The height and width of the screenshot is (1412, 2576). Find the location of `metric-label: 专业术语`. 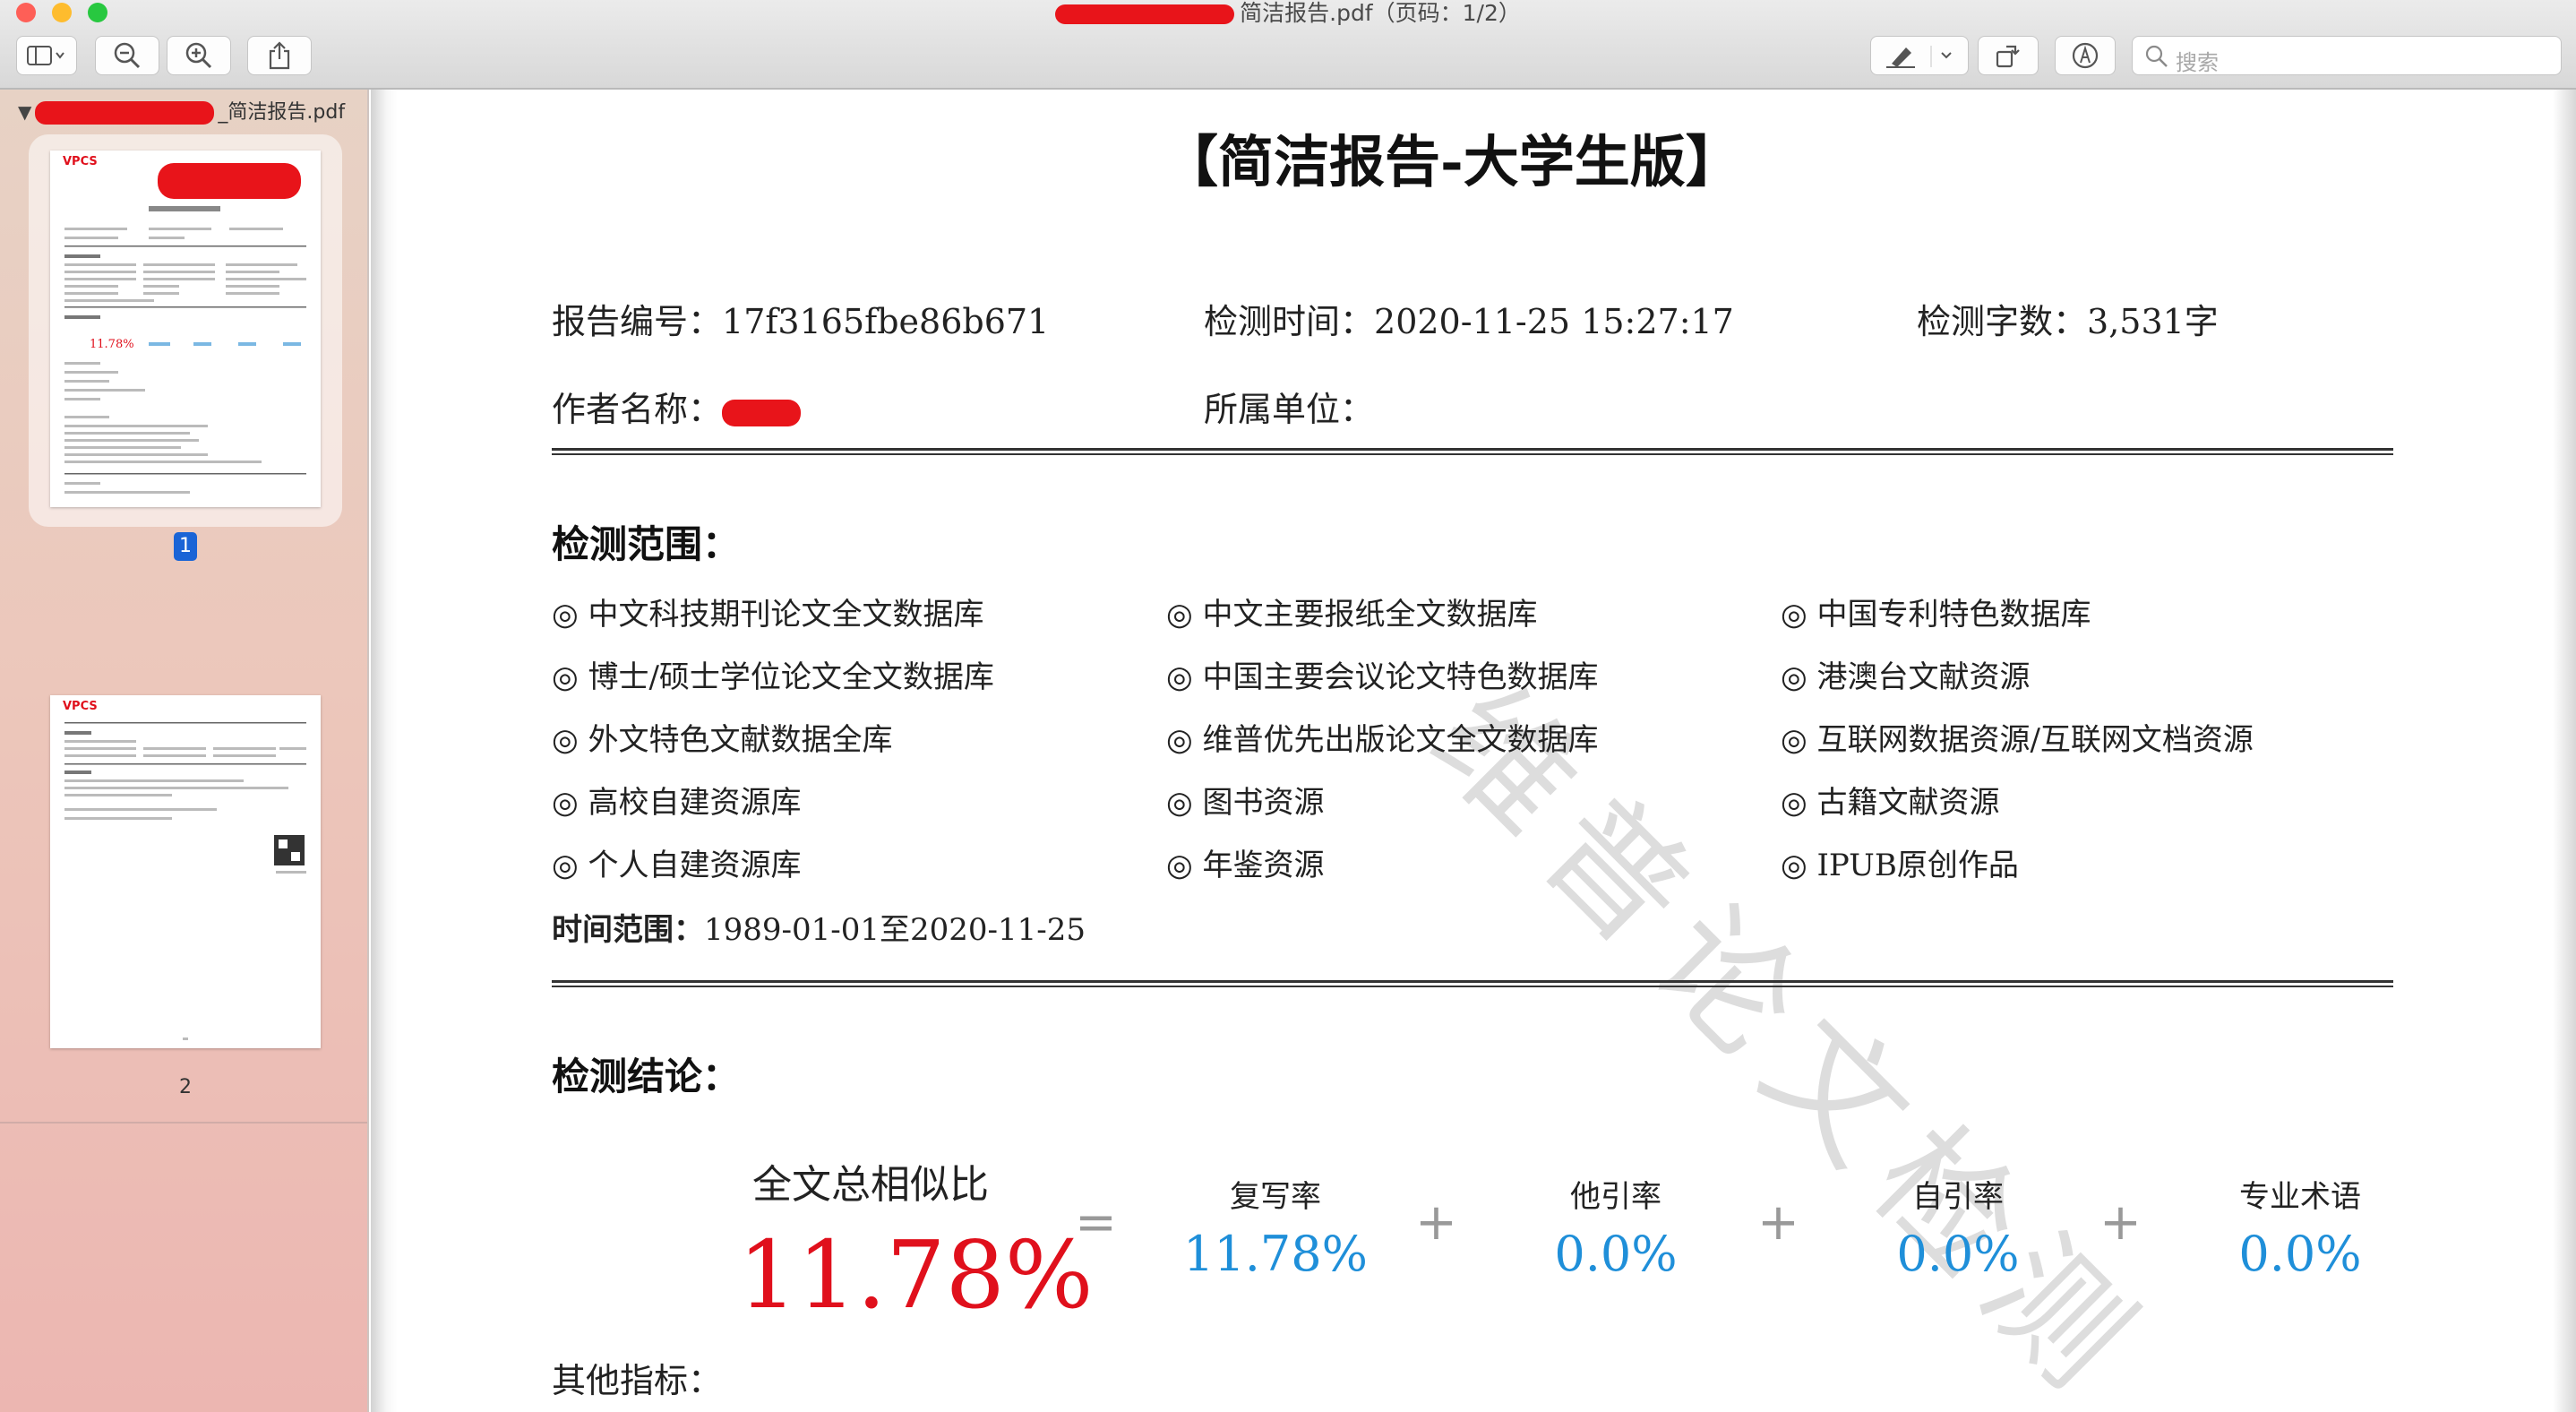

metric-label: 专业术语 is located at coordinates (2300, 1197).